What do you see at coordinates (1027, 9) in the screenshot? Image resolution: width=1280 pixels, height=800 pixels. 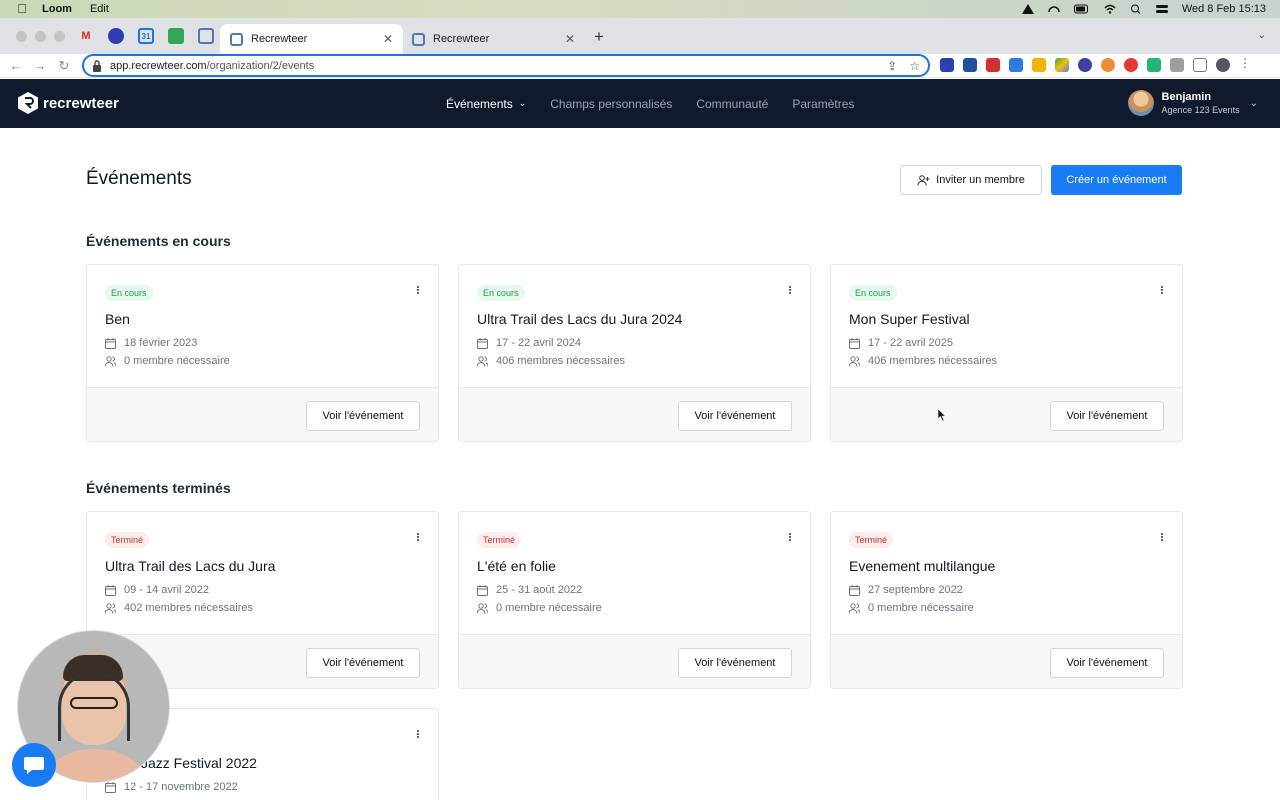 I see `drive-icon` at bounding box center [1027, 9].